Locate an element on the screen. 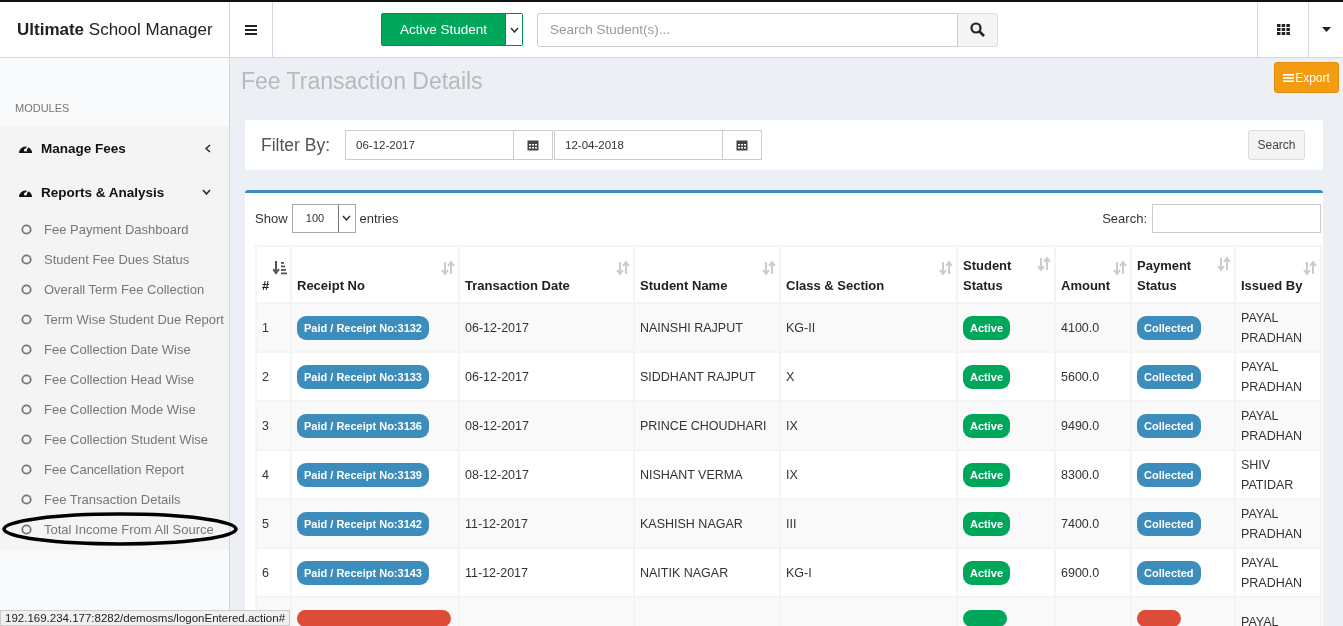 This screenshot has height=626, width=1343. page-size-select: 100 is located at coordinates (323, 218).